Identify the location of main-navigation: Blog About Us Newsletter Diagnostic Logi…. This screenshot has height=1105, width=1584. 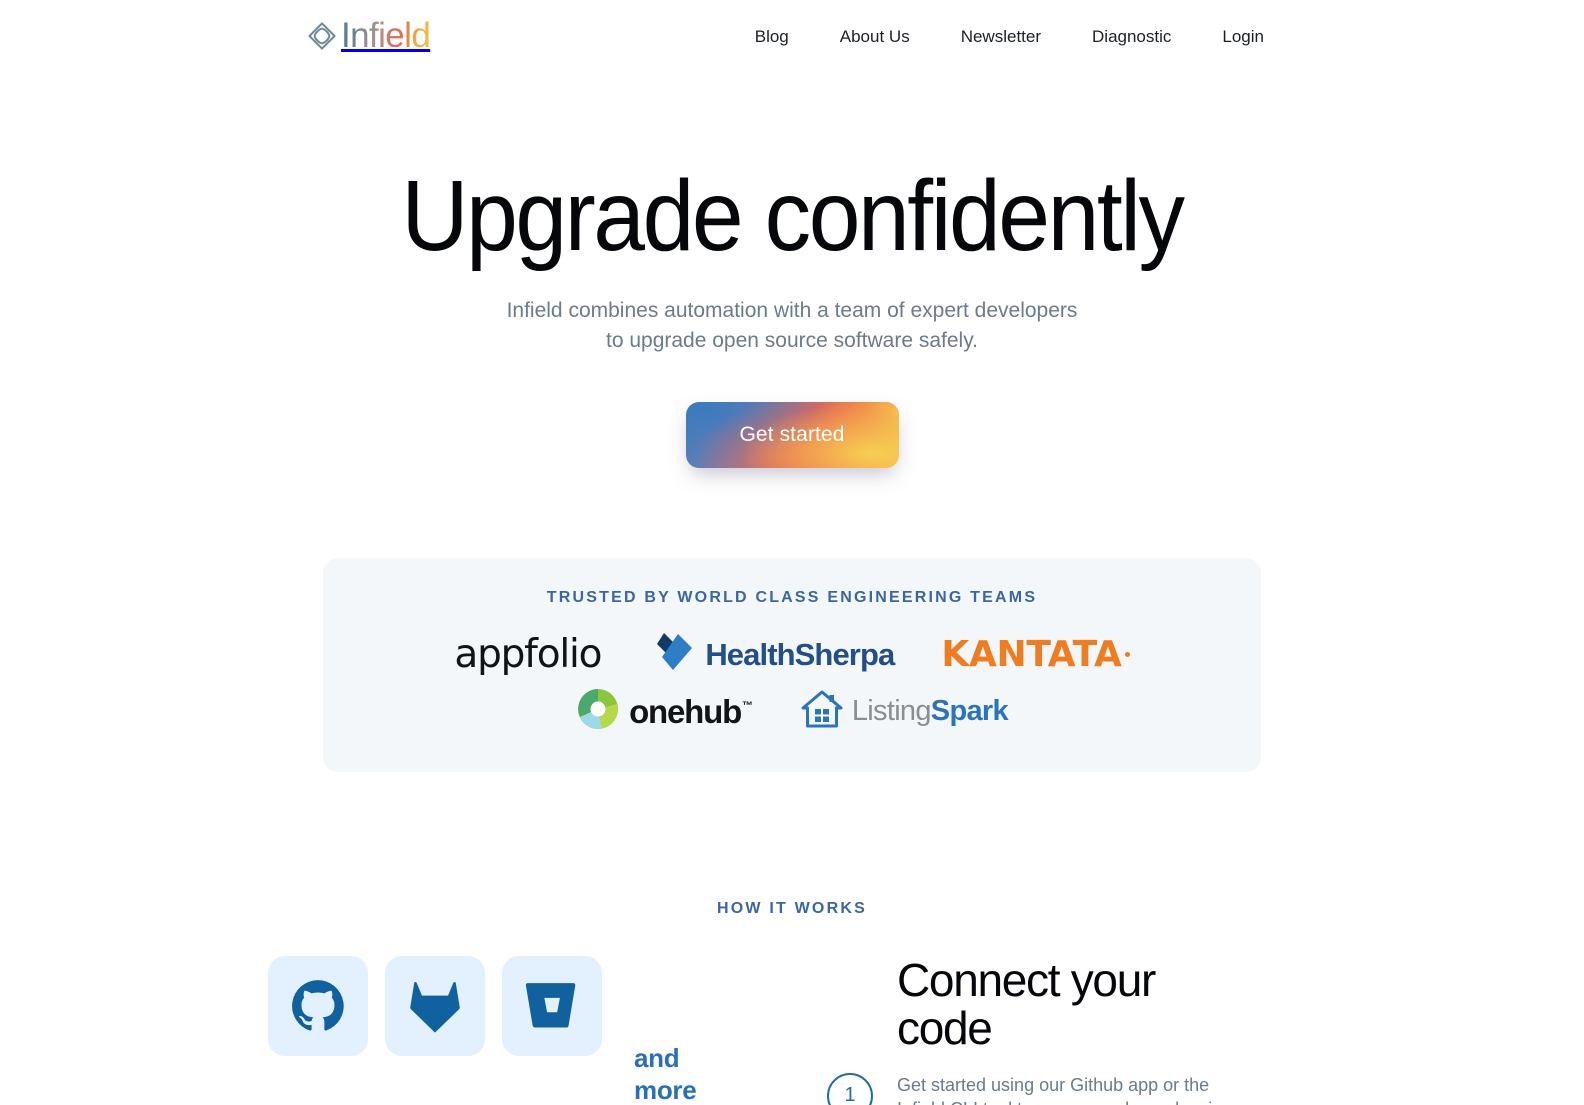
(1009, 37).